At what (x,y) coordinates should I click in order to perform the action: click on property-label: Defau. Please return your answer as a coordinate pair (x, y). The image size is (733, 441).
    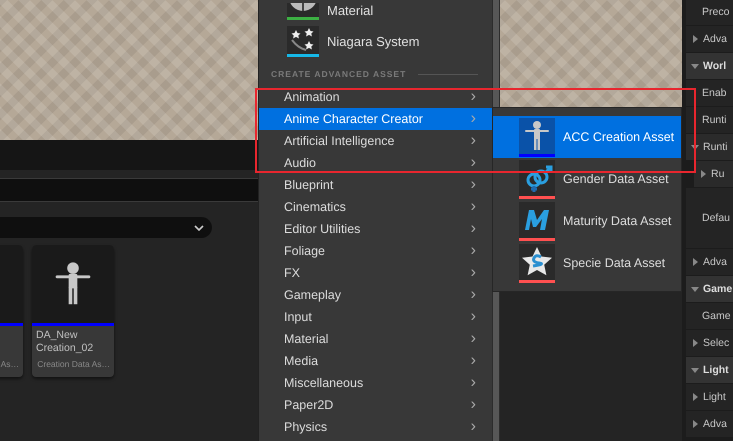
    Looking at the image, I should click on (716, 218).